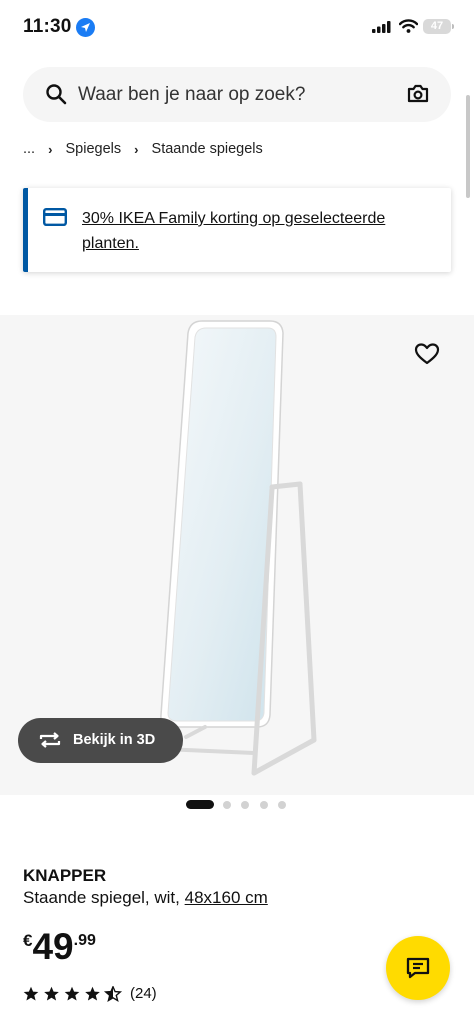 Image resolution: width=474 pixels, height=1024 pixels. What do you see at coordinates (418, 93) in the screenshot?
I see `camera-icon` at bounding box center [418, 93].